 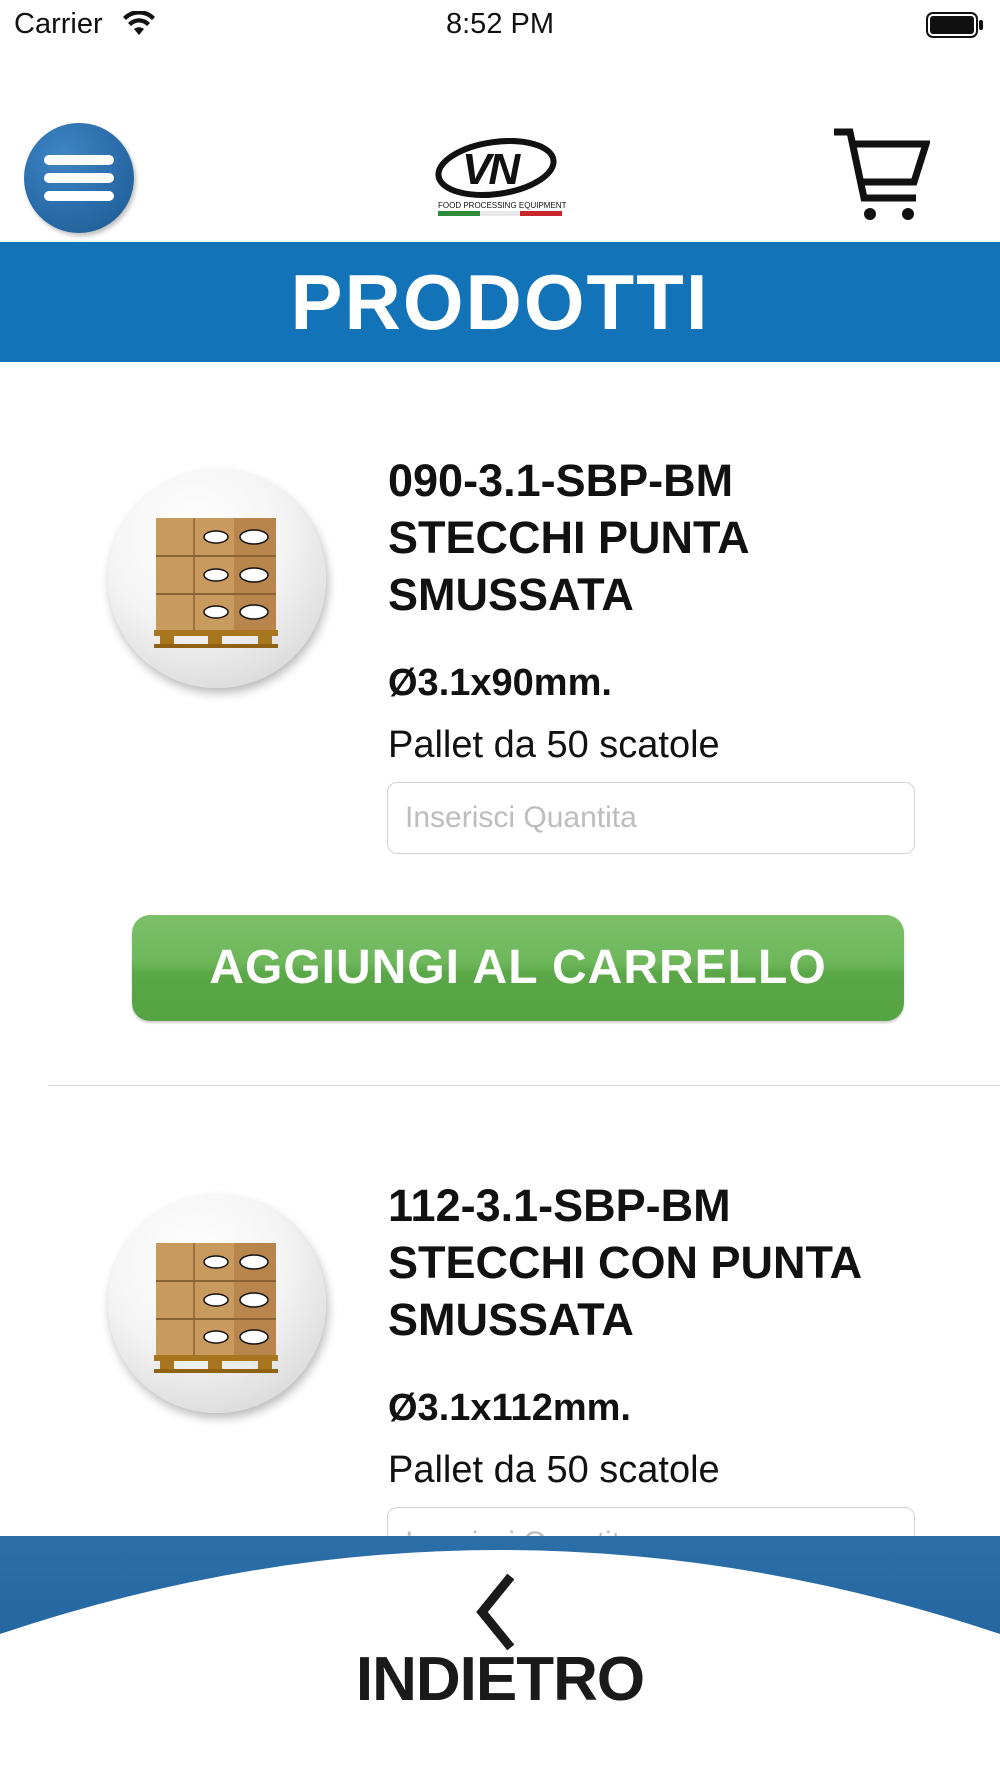 What do you see at coordinates (559, 1205) in the screenshot?
I see `product-code: 112-3.1-SBP-BM` at bounding box center [559, 1205].